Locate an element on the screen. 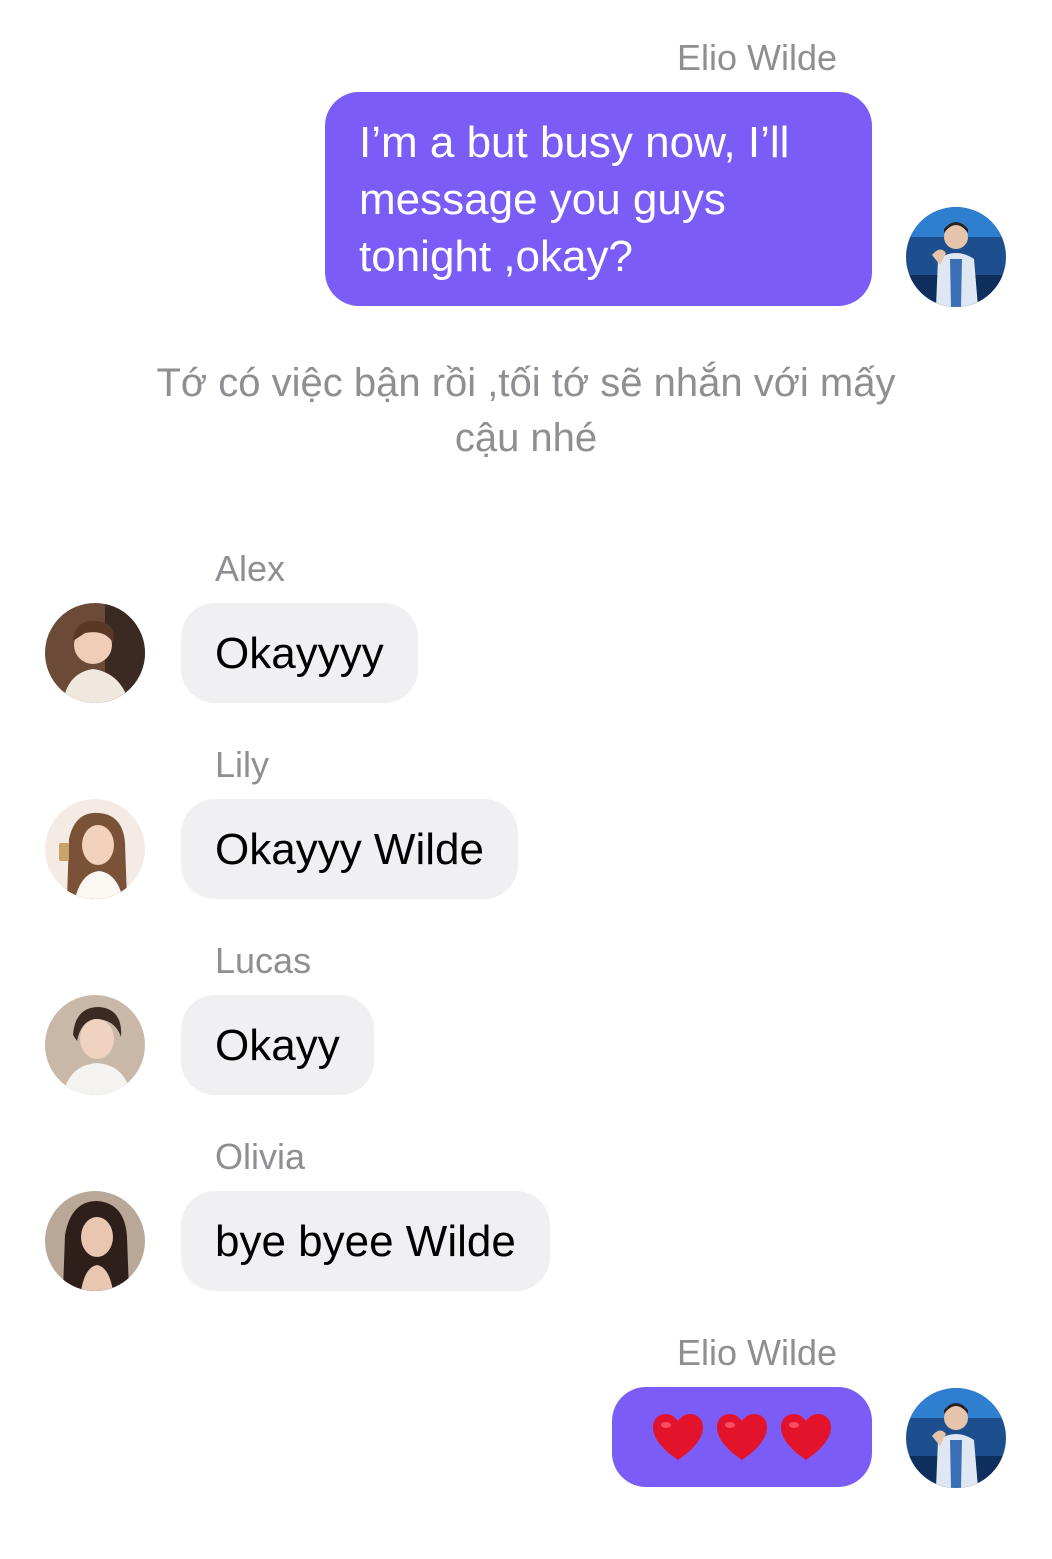 The image size is (1052, 1559). lucas-photo is located at coordinates (95, 1045).